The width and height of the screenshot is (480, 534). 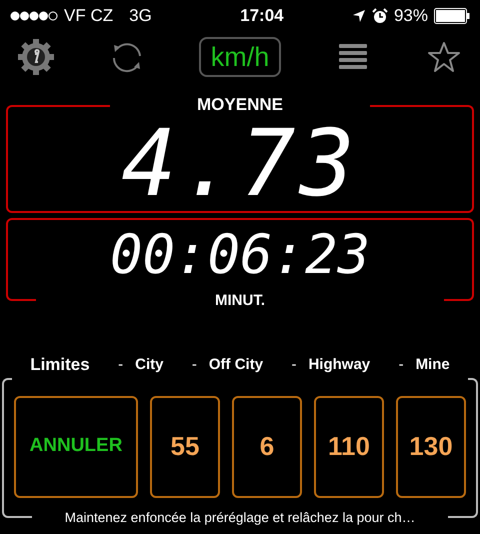 I want to click on elapsed-time: 00:06:23, so click(x=240, y=255).